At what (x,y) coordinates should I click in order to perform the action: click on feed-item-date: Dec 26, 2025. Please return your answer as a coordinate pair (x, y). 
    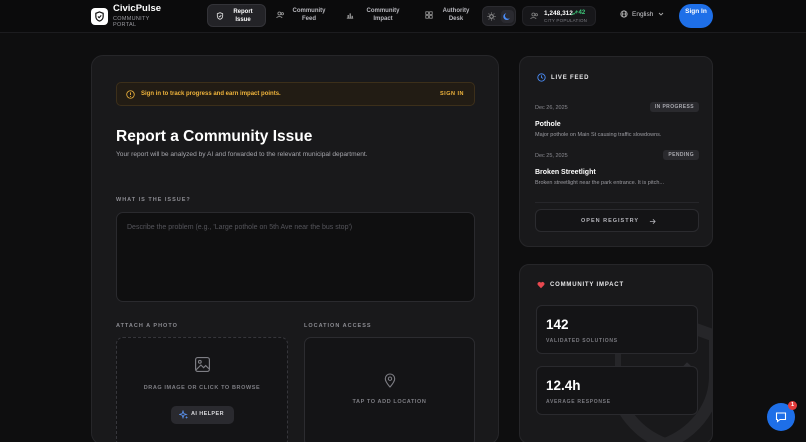
    Looking at the image, I should click on (551, 108).